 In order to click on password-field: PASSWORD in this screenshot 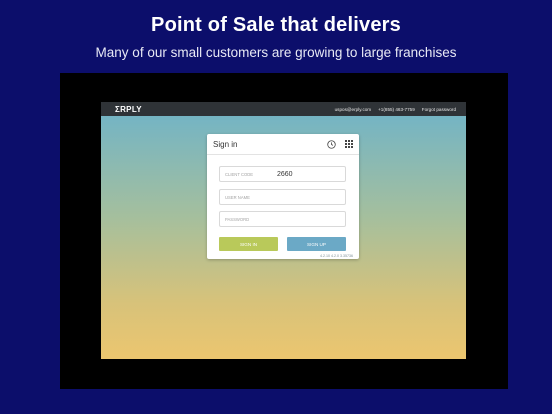, I will do `click(282, 219)`.